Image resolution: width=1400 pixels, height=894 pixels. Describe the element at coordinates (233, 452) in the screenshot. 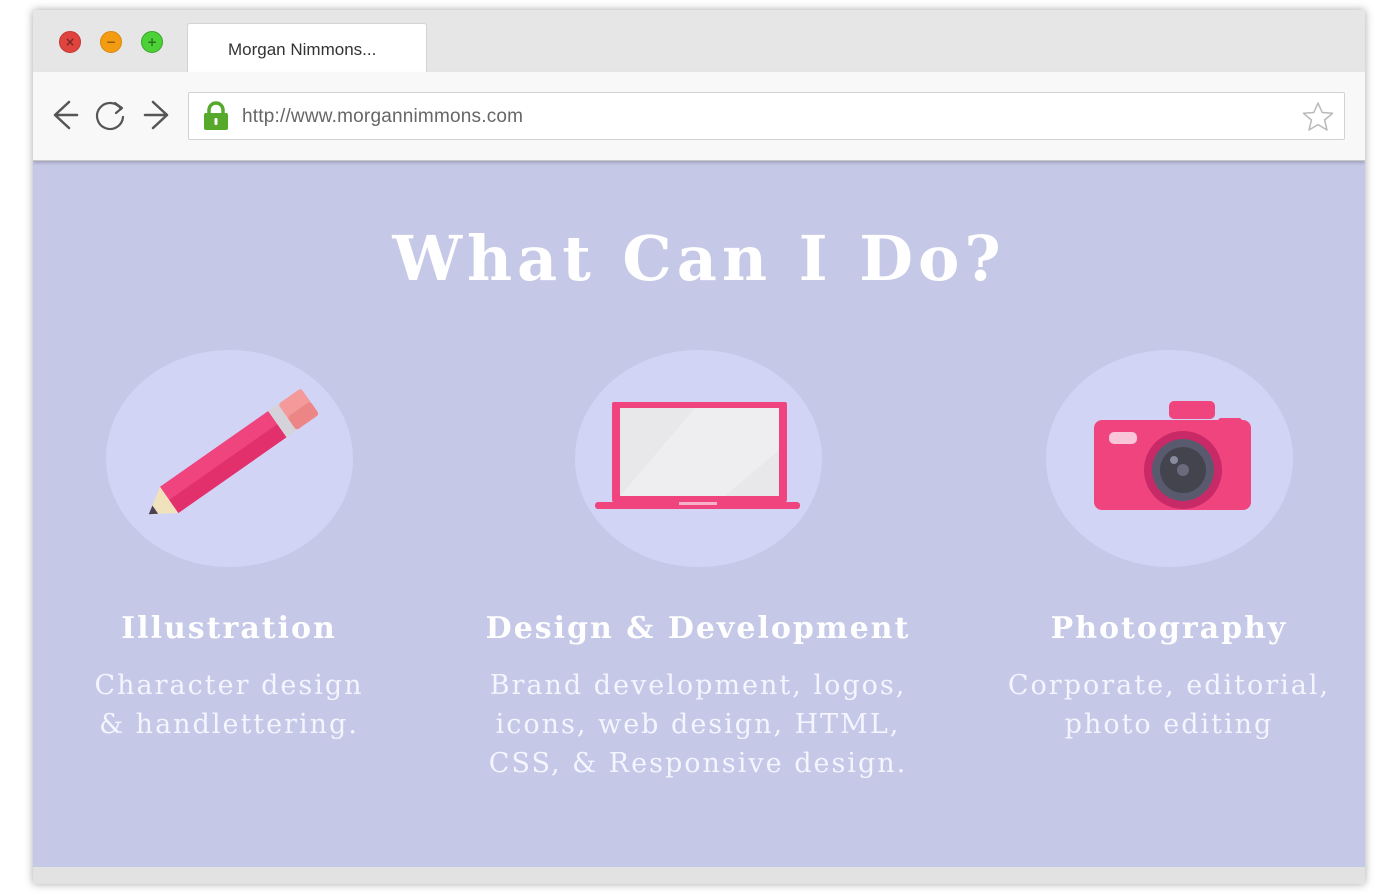

I see `pencil-icon` at that location.